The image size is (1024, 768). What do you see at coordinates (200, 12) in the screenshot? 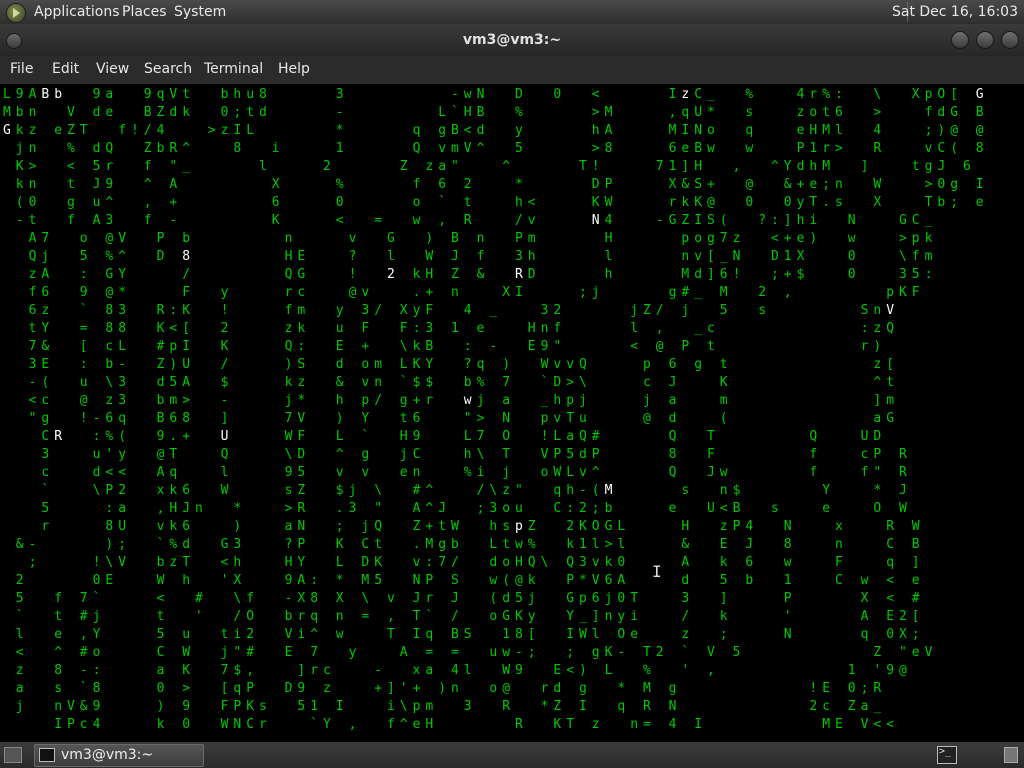
I see `system-menu: System` at bounding box center [200, 12].